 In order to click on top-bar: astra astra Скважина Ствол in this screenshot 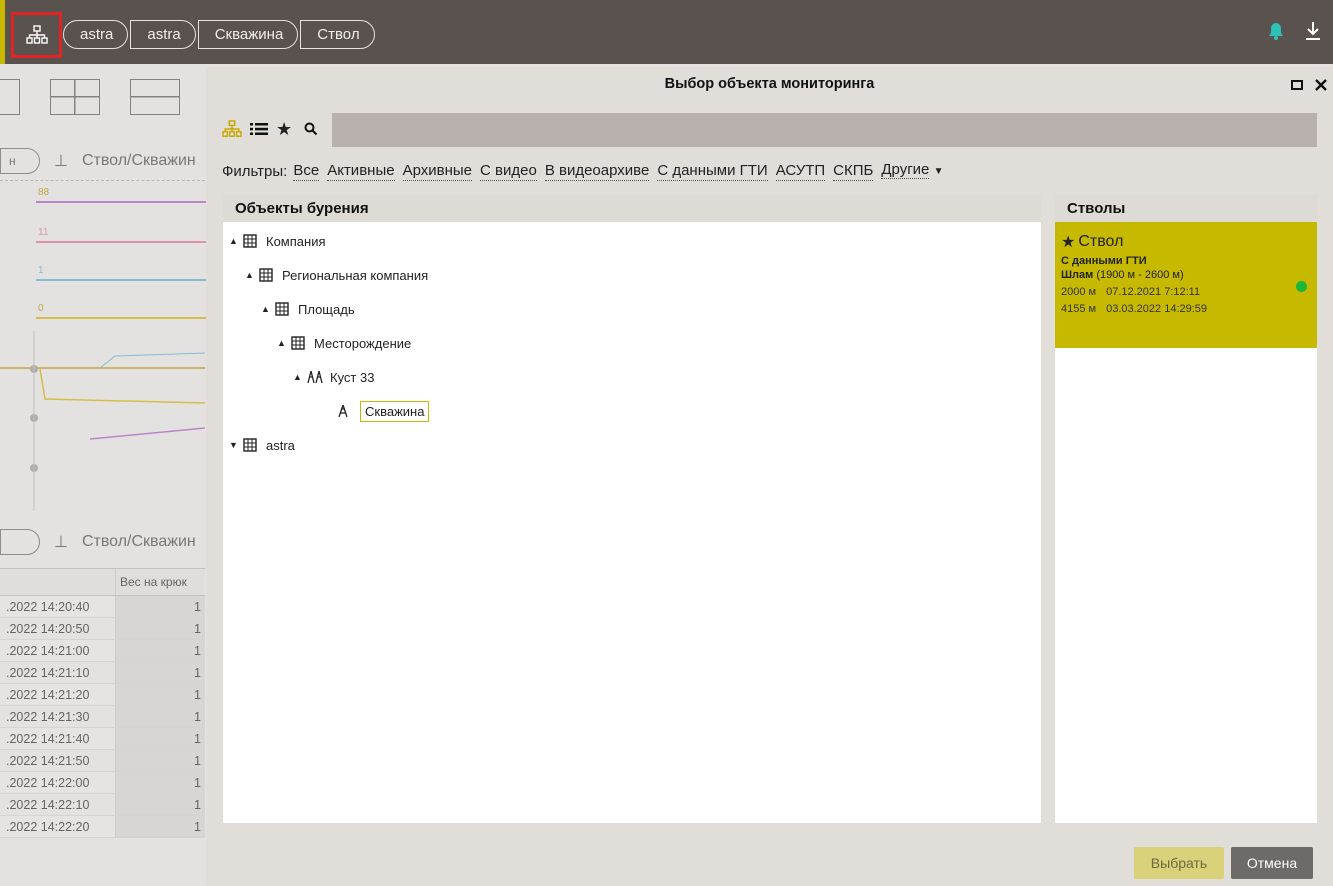, I will do `click(666, 32)`.